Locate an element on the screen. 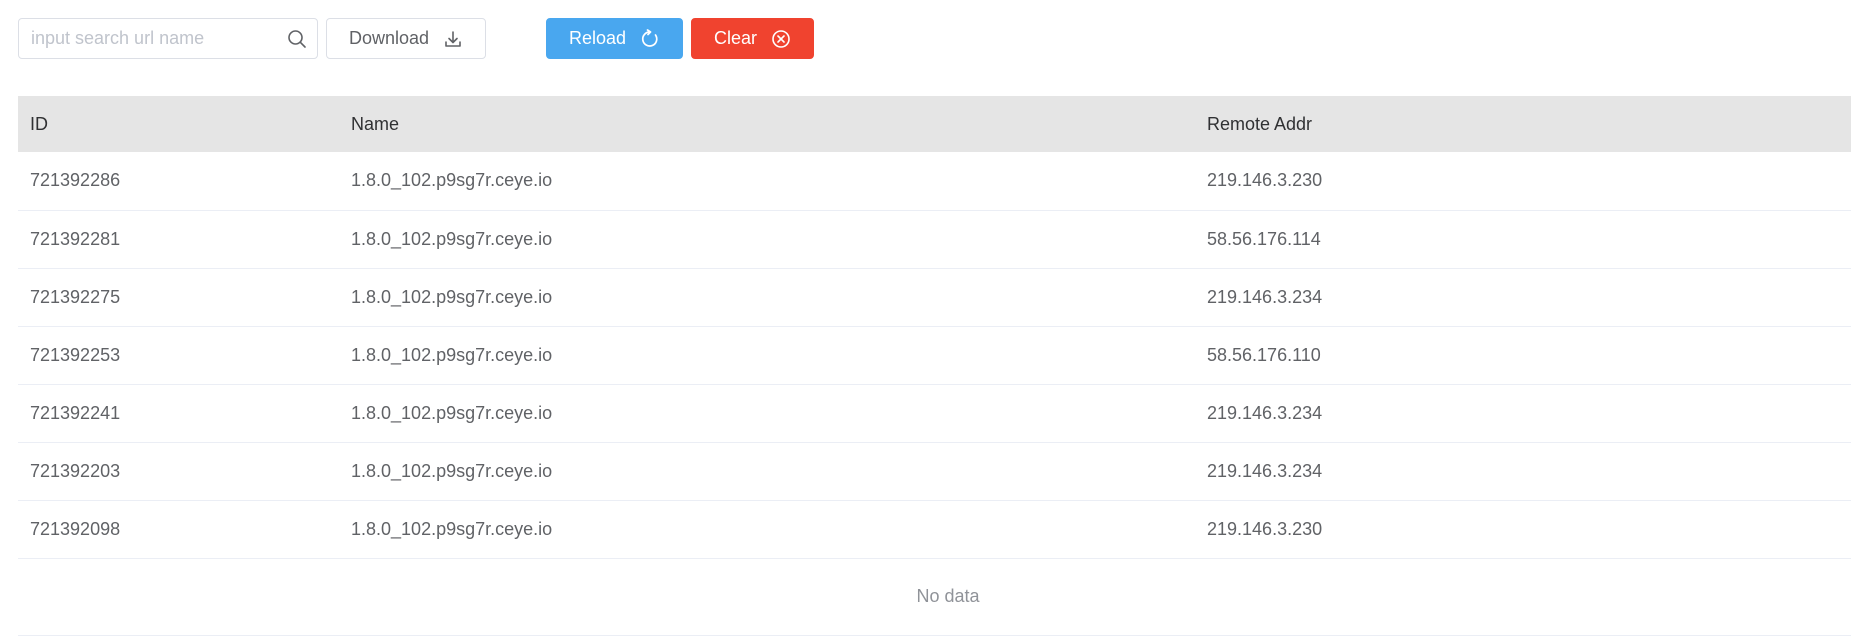  table-header-row: ID Name Remote Addr is located at coordinates (934, 124).